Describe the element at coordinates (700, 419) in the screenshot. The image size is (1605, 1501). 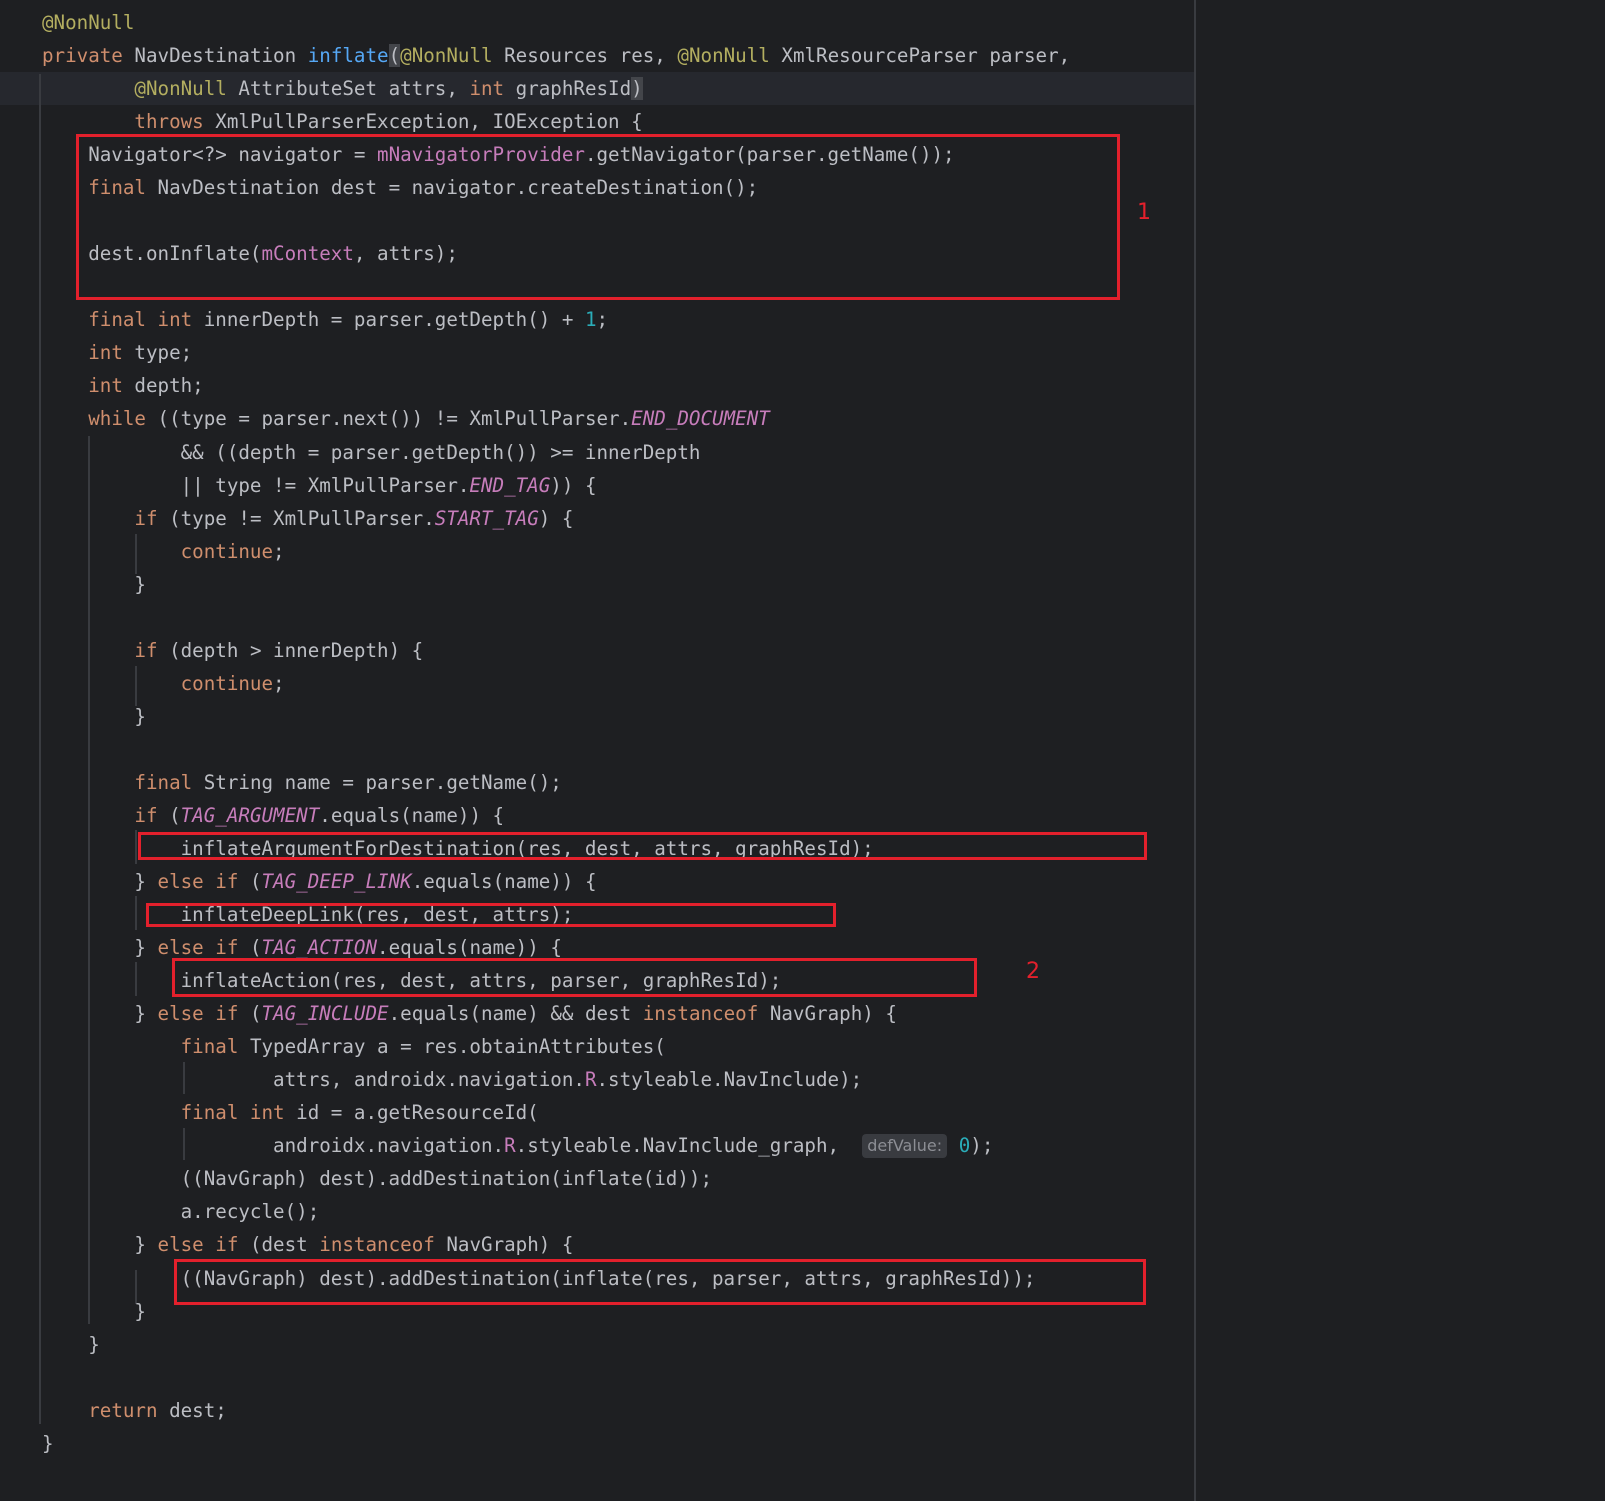
I see `static-field: END_DOCUMENT` at that location.